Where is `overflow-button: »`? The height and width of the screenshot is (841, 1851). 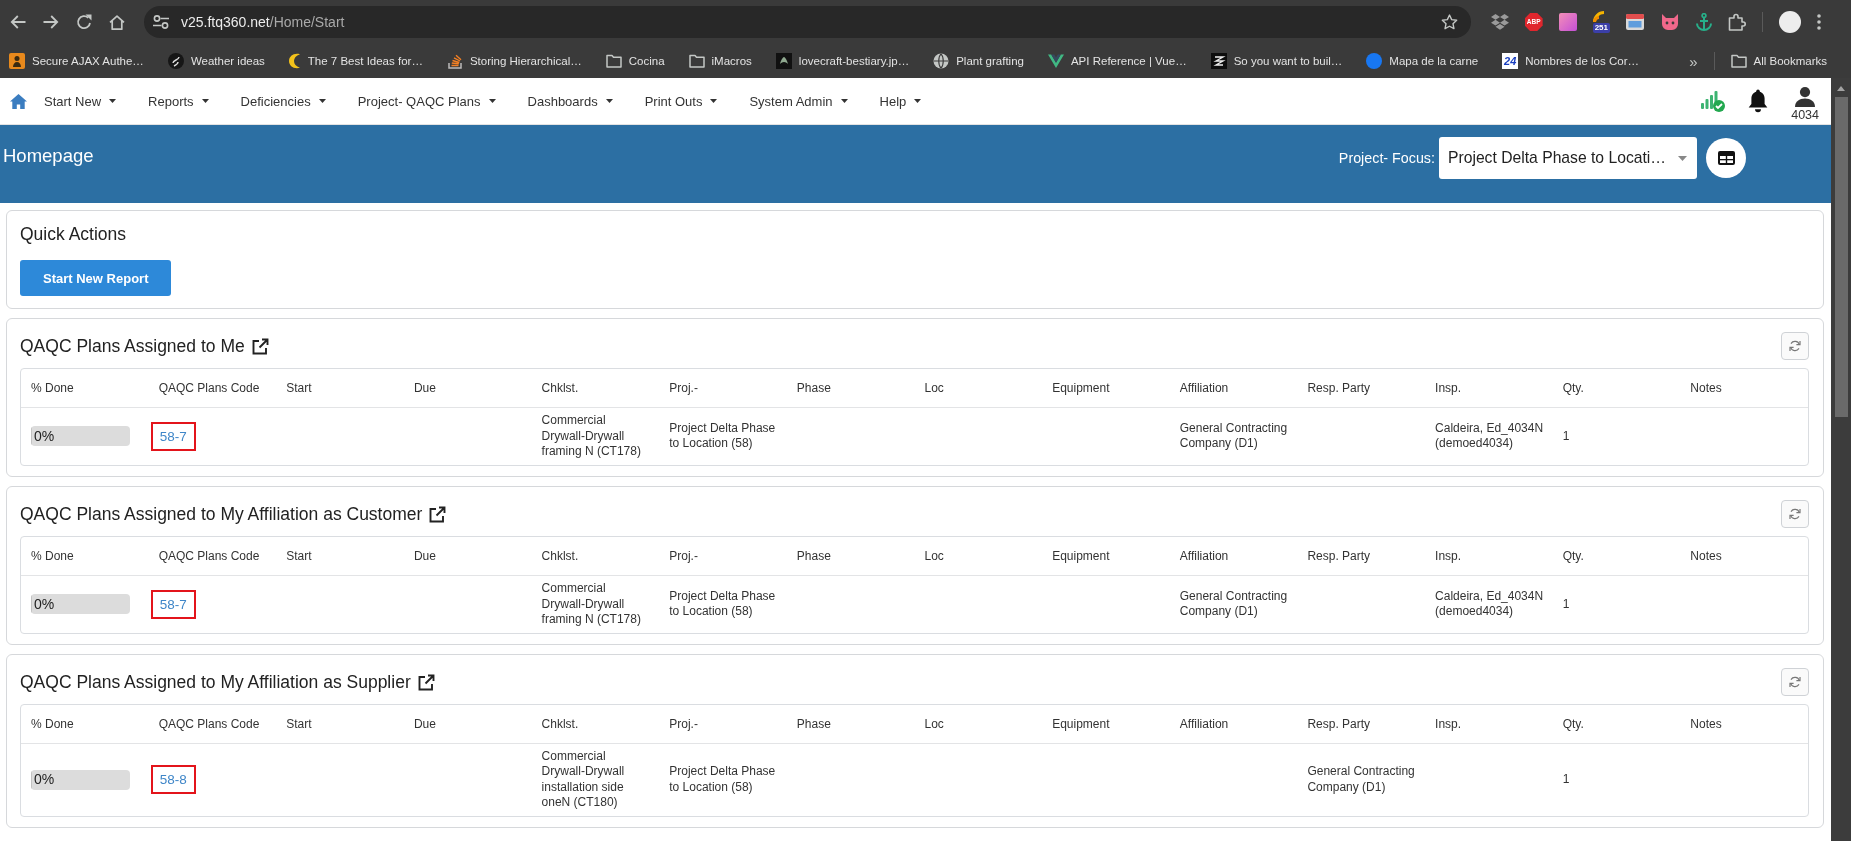
overflow-button: » is located at coordinates (1693, 61).